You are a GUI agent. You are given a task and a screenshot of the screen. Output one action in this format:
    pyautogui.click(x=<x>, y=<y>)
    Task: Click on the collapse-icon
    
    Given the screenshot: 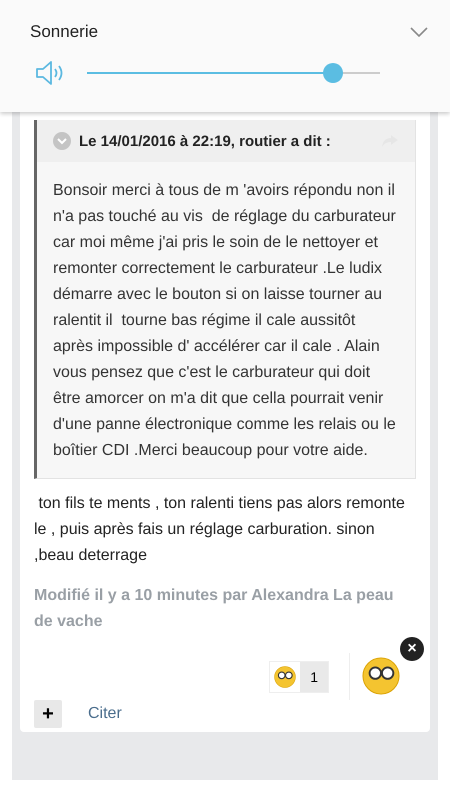 What is the action you would take?
    pyautogui.click(x=62, y=141)
    